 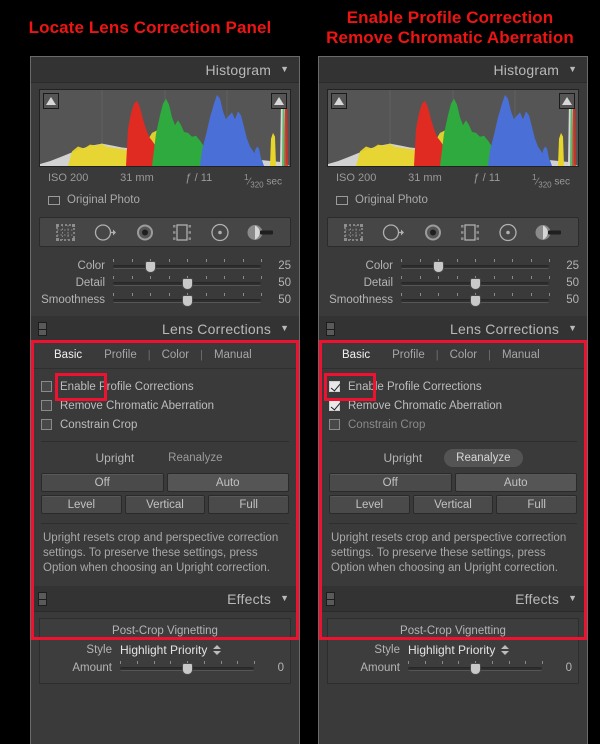 I want to click on tab-profile: Profile, so click(x=408, y=355).